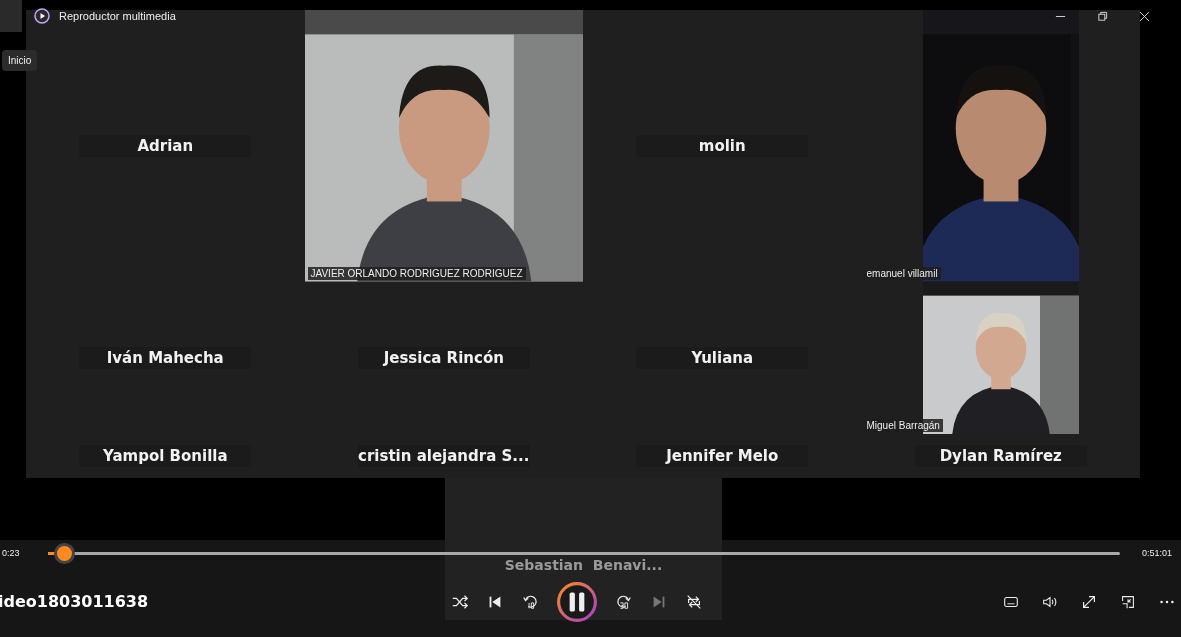  What do you see at coordinates (722, 357) in the screenshot?
I see `participant-name: Yuliana` at bounding box center [722, 357].